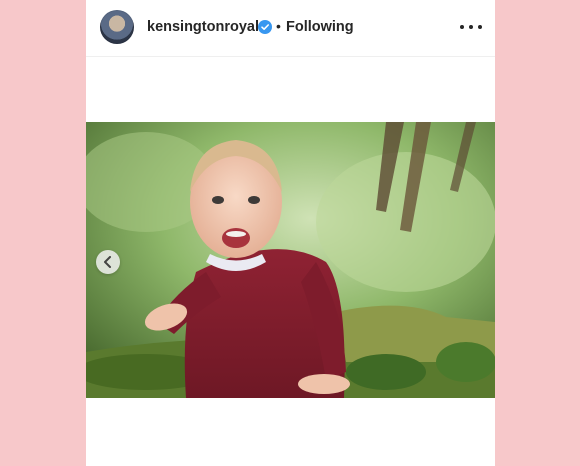 Image resolution: width=580 pixels, height=466 pixels. Describe the element at coordinates (117, 27) in the screenshot. I see `avatar` at that location.